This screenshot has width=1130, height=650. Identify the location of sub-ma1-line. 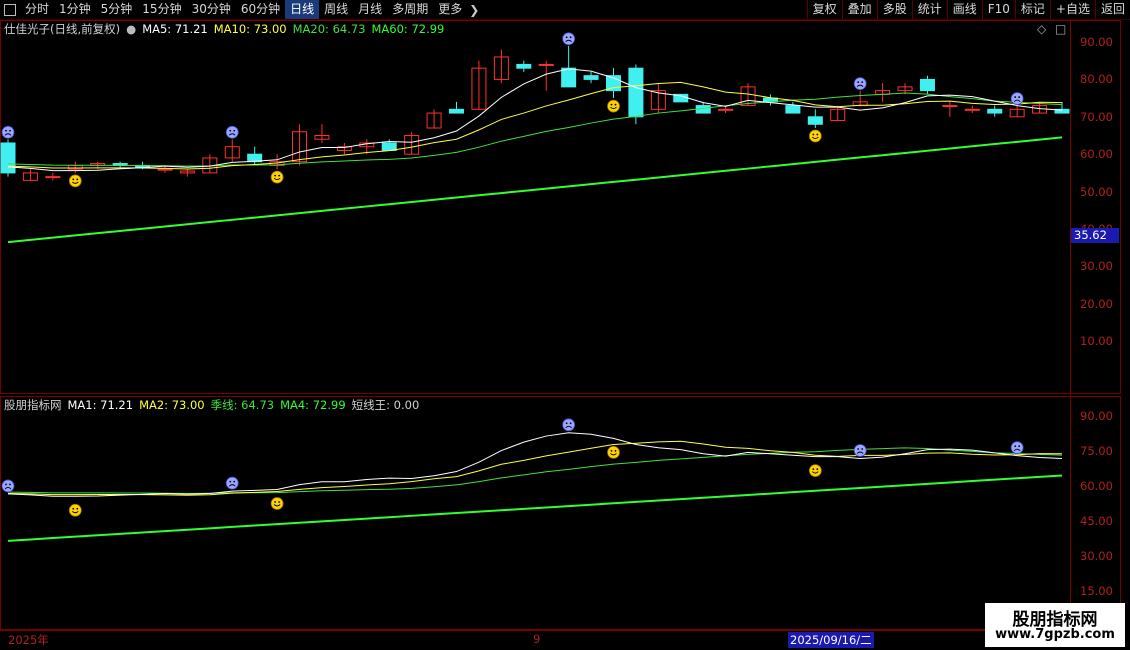
(535, 464).